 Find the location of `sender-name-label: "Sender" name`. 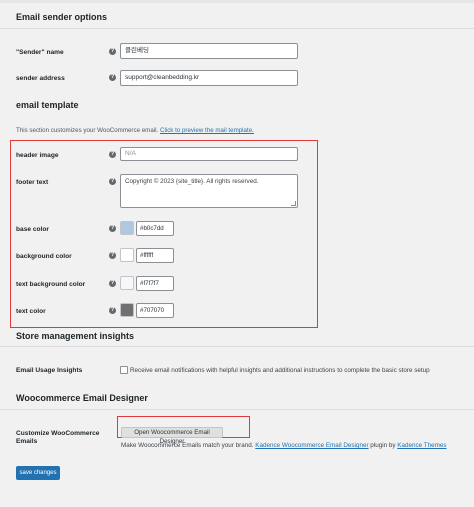

sender-name-label: "Sender" name is located at coordinates (40, 52).